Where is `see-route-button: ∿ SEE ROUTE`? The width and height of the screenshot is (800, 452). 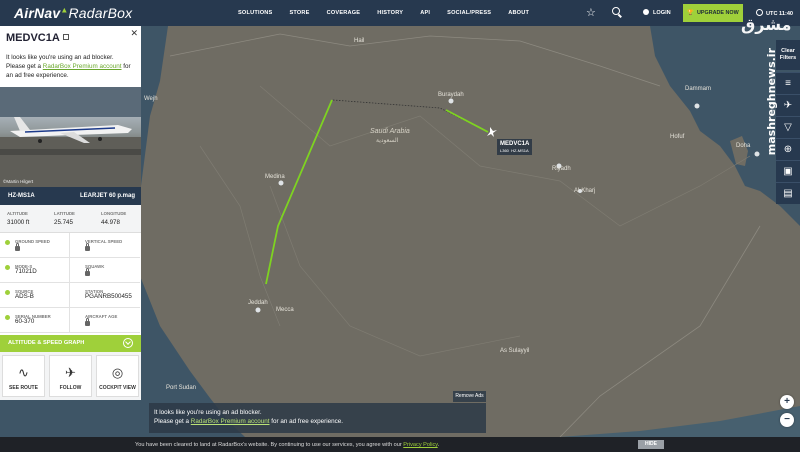
see-route-button: ∿ SEE ROUTE is located at coordinates (23, 376).